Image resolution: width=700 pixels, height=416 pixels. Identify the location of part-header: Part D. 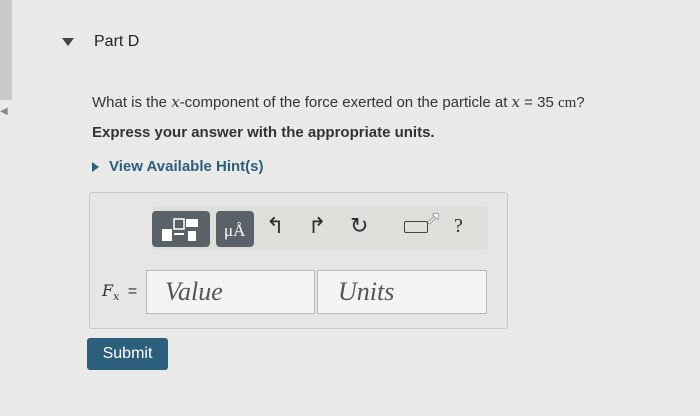
(100, 42).